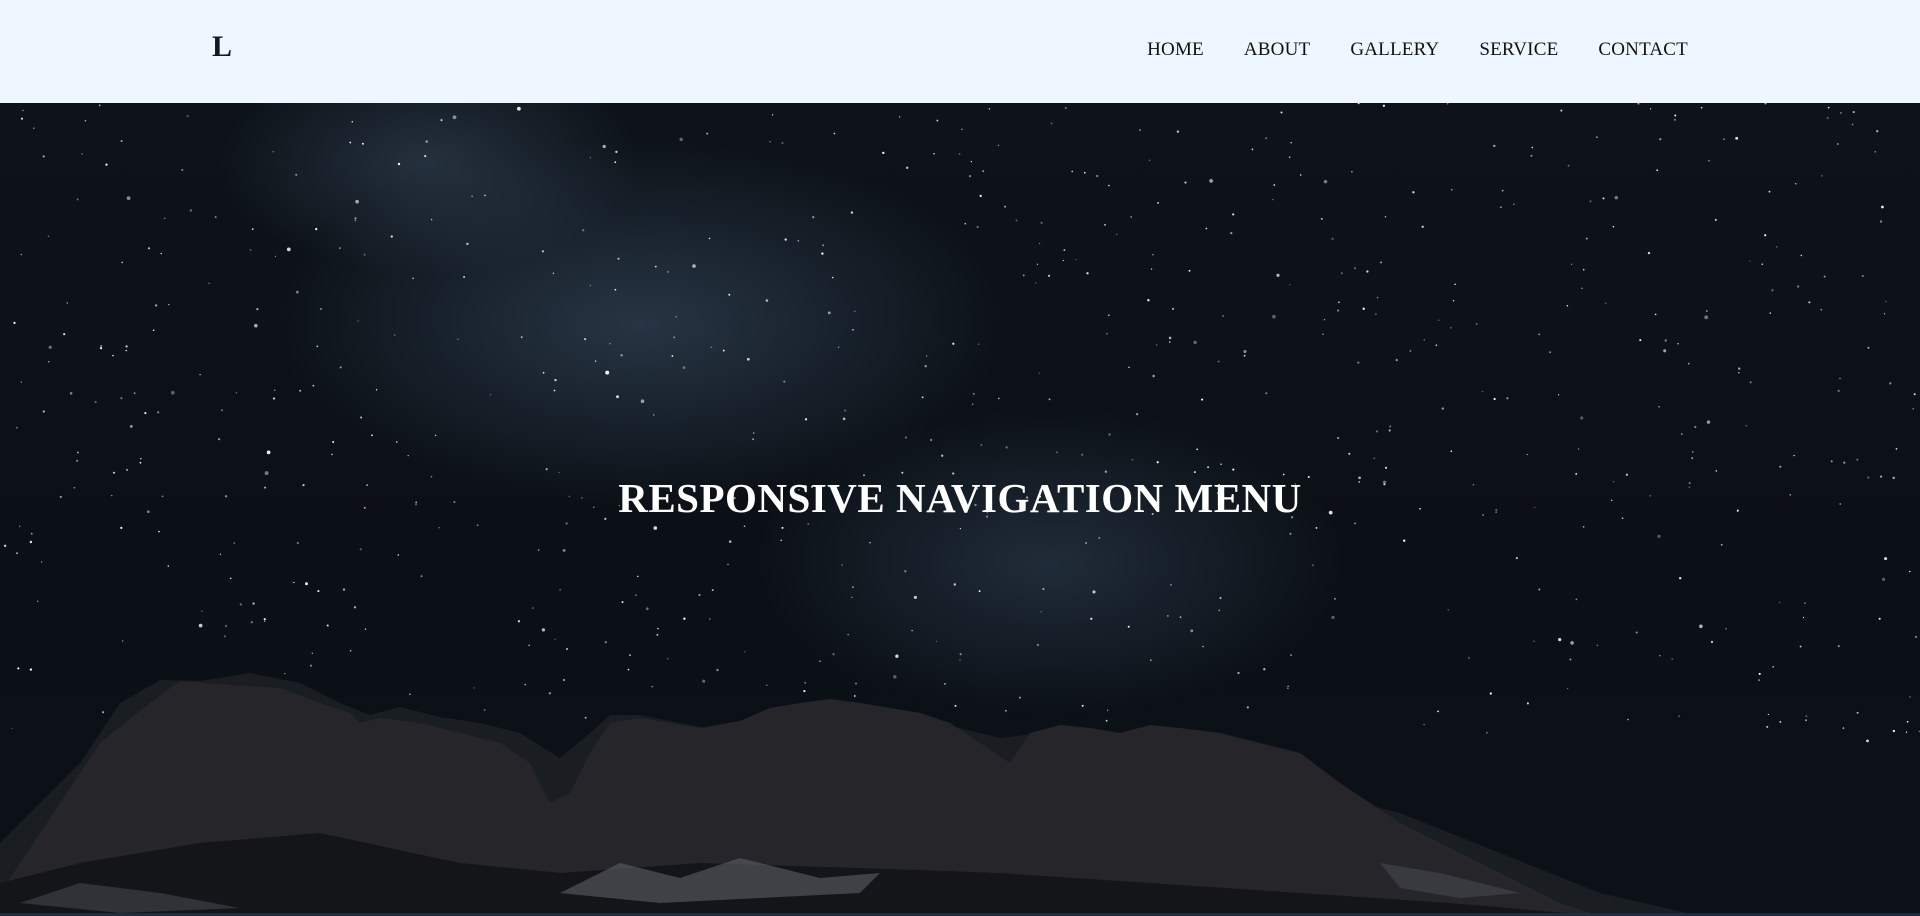 Image resolution: width=1920 pixels, height=916 pixels. What do you see at coordinates (1518, 49) in the screenshot?
I see `nav-link-service: SERVICE` at bounding box center [1518, 49].